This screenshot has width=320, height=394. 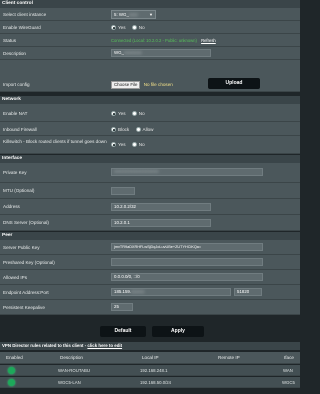 I want to click on row-local-ip: 192.168.248.1, so click(x=154, y=370).